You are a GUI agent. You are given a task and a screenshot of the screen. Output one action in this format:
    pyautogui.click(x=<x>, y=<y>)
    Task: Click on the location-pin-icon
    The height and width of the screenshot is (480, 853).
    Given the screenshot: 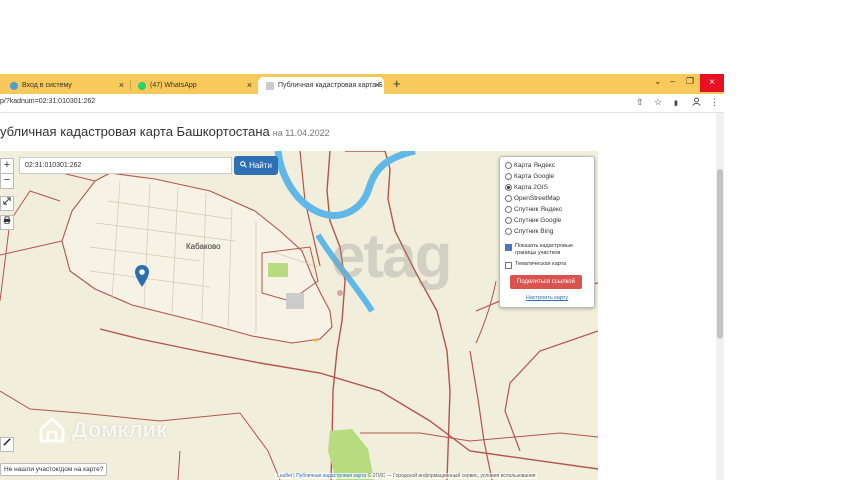 What is the action you would take?
    pyautogui.click(x=142, y=278)
    